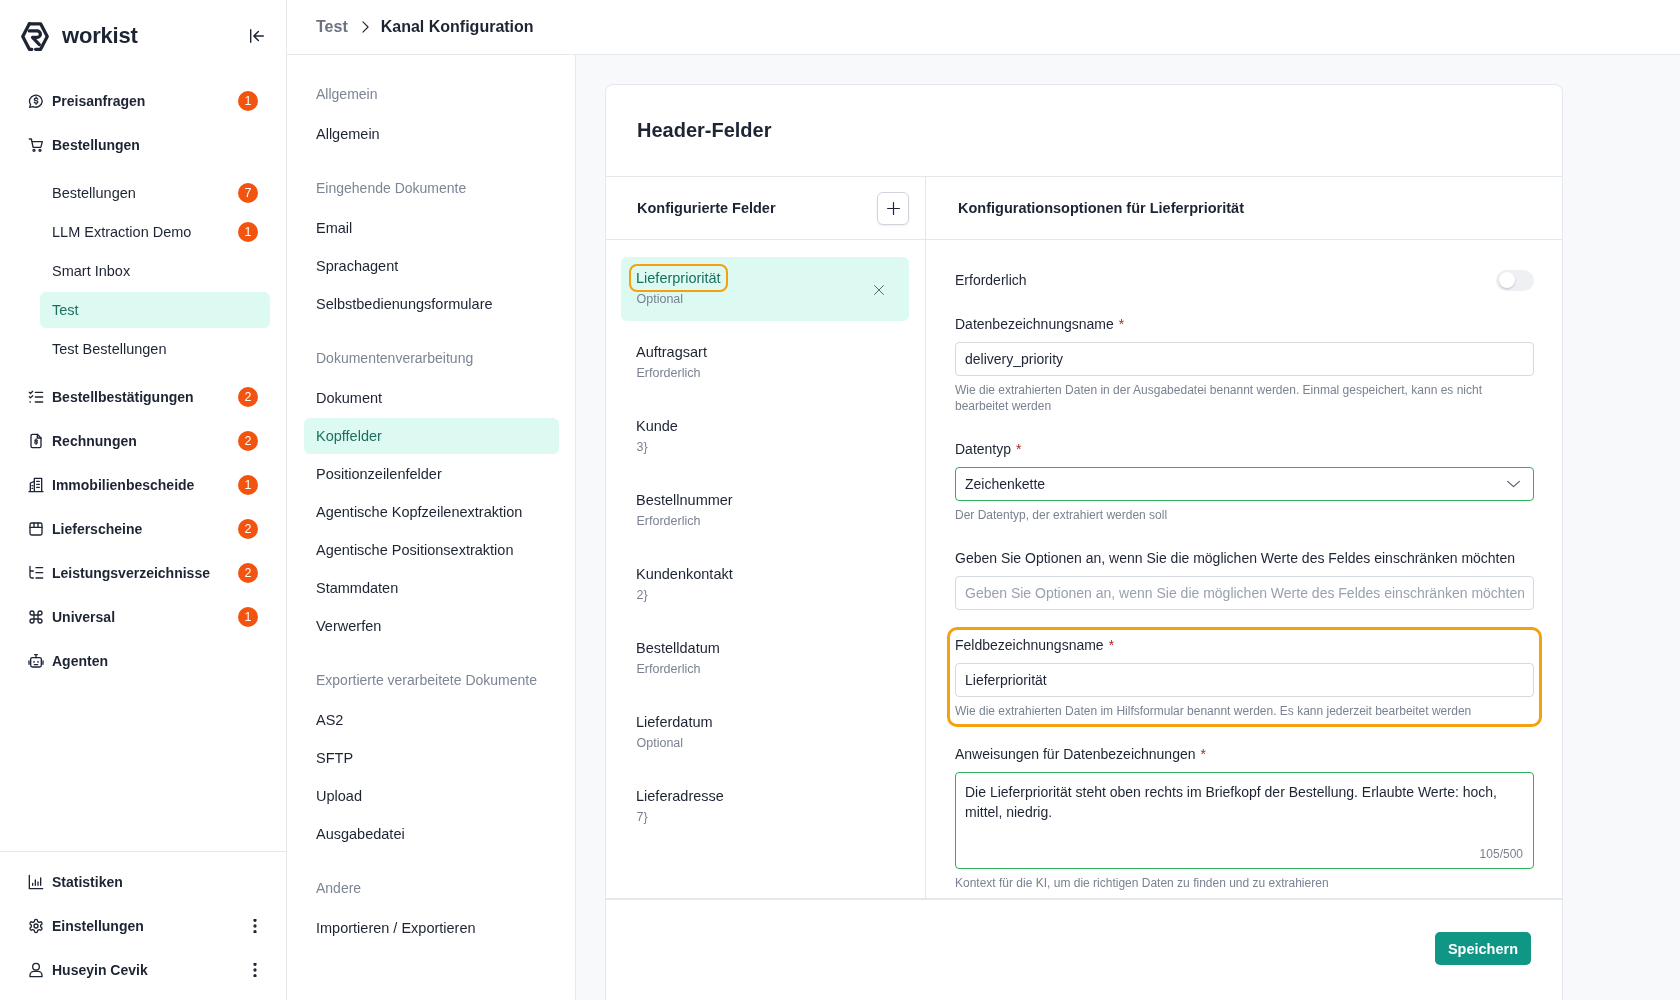 This screenshot has height=1000, width=1680. I want to click on section-heading: Allgemein, so click(347, 94).